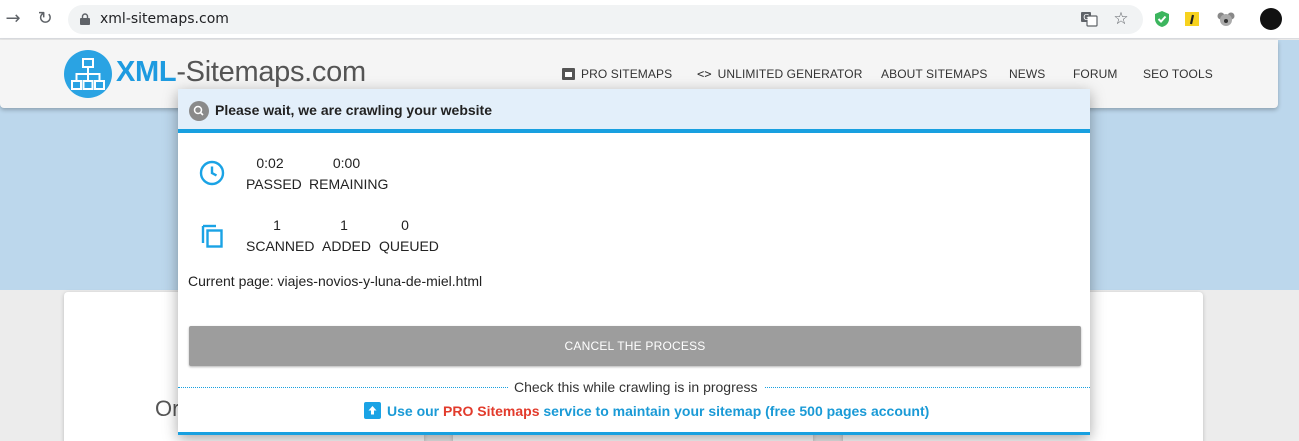 The width and height of the screenshot is (1299, 441). Describe the element at coordinates (277, 225) in the screenshot. I see `pages-scanned-value: 1` at that location.